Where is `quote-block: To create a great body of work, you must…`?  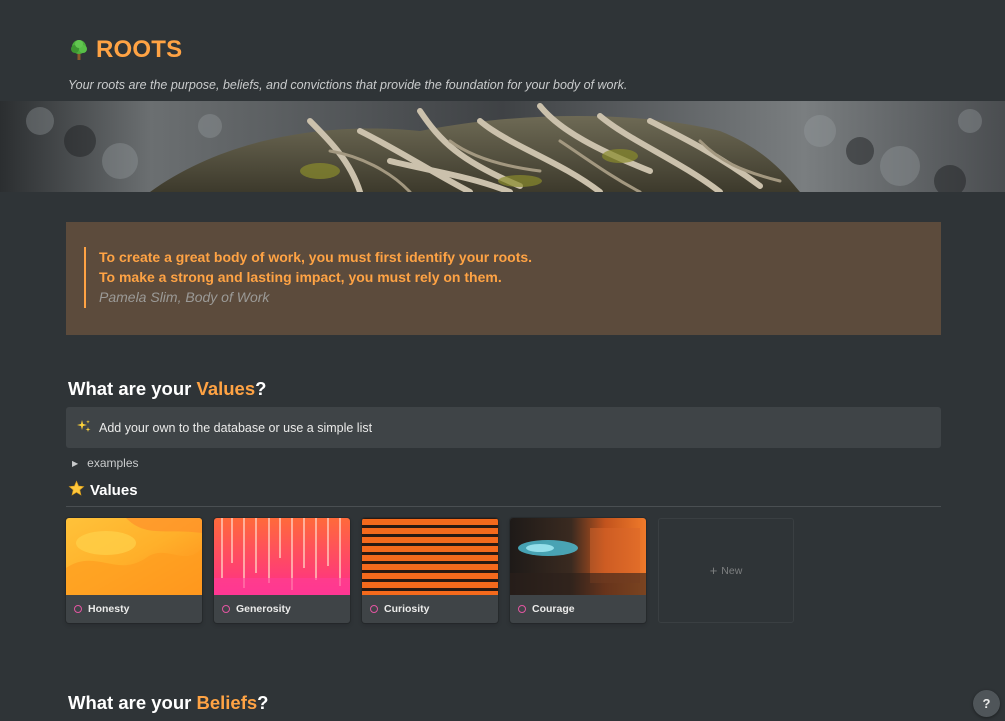
quote-block: To create a great body of work, you must… is located at coordinates (308, 277).